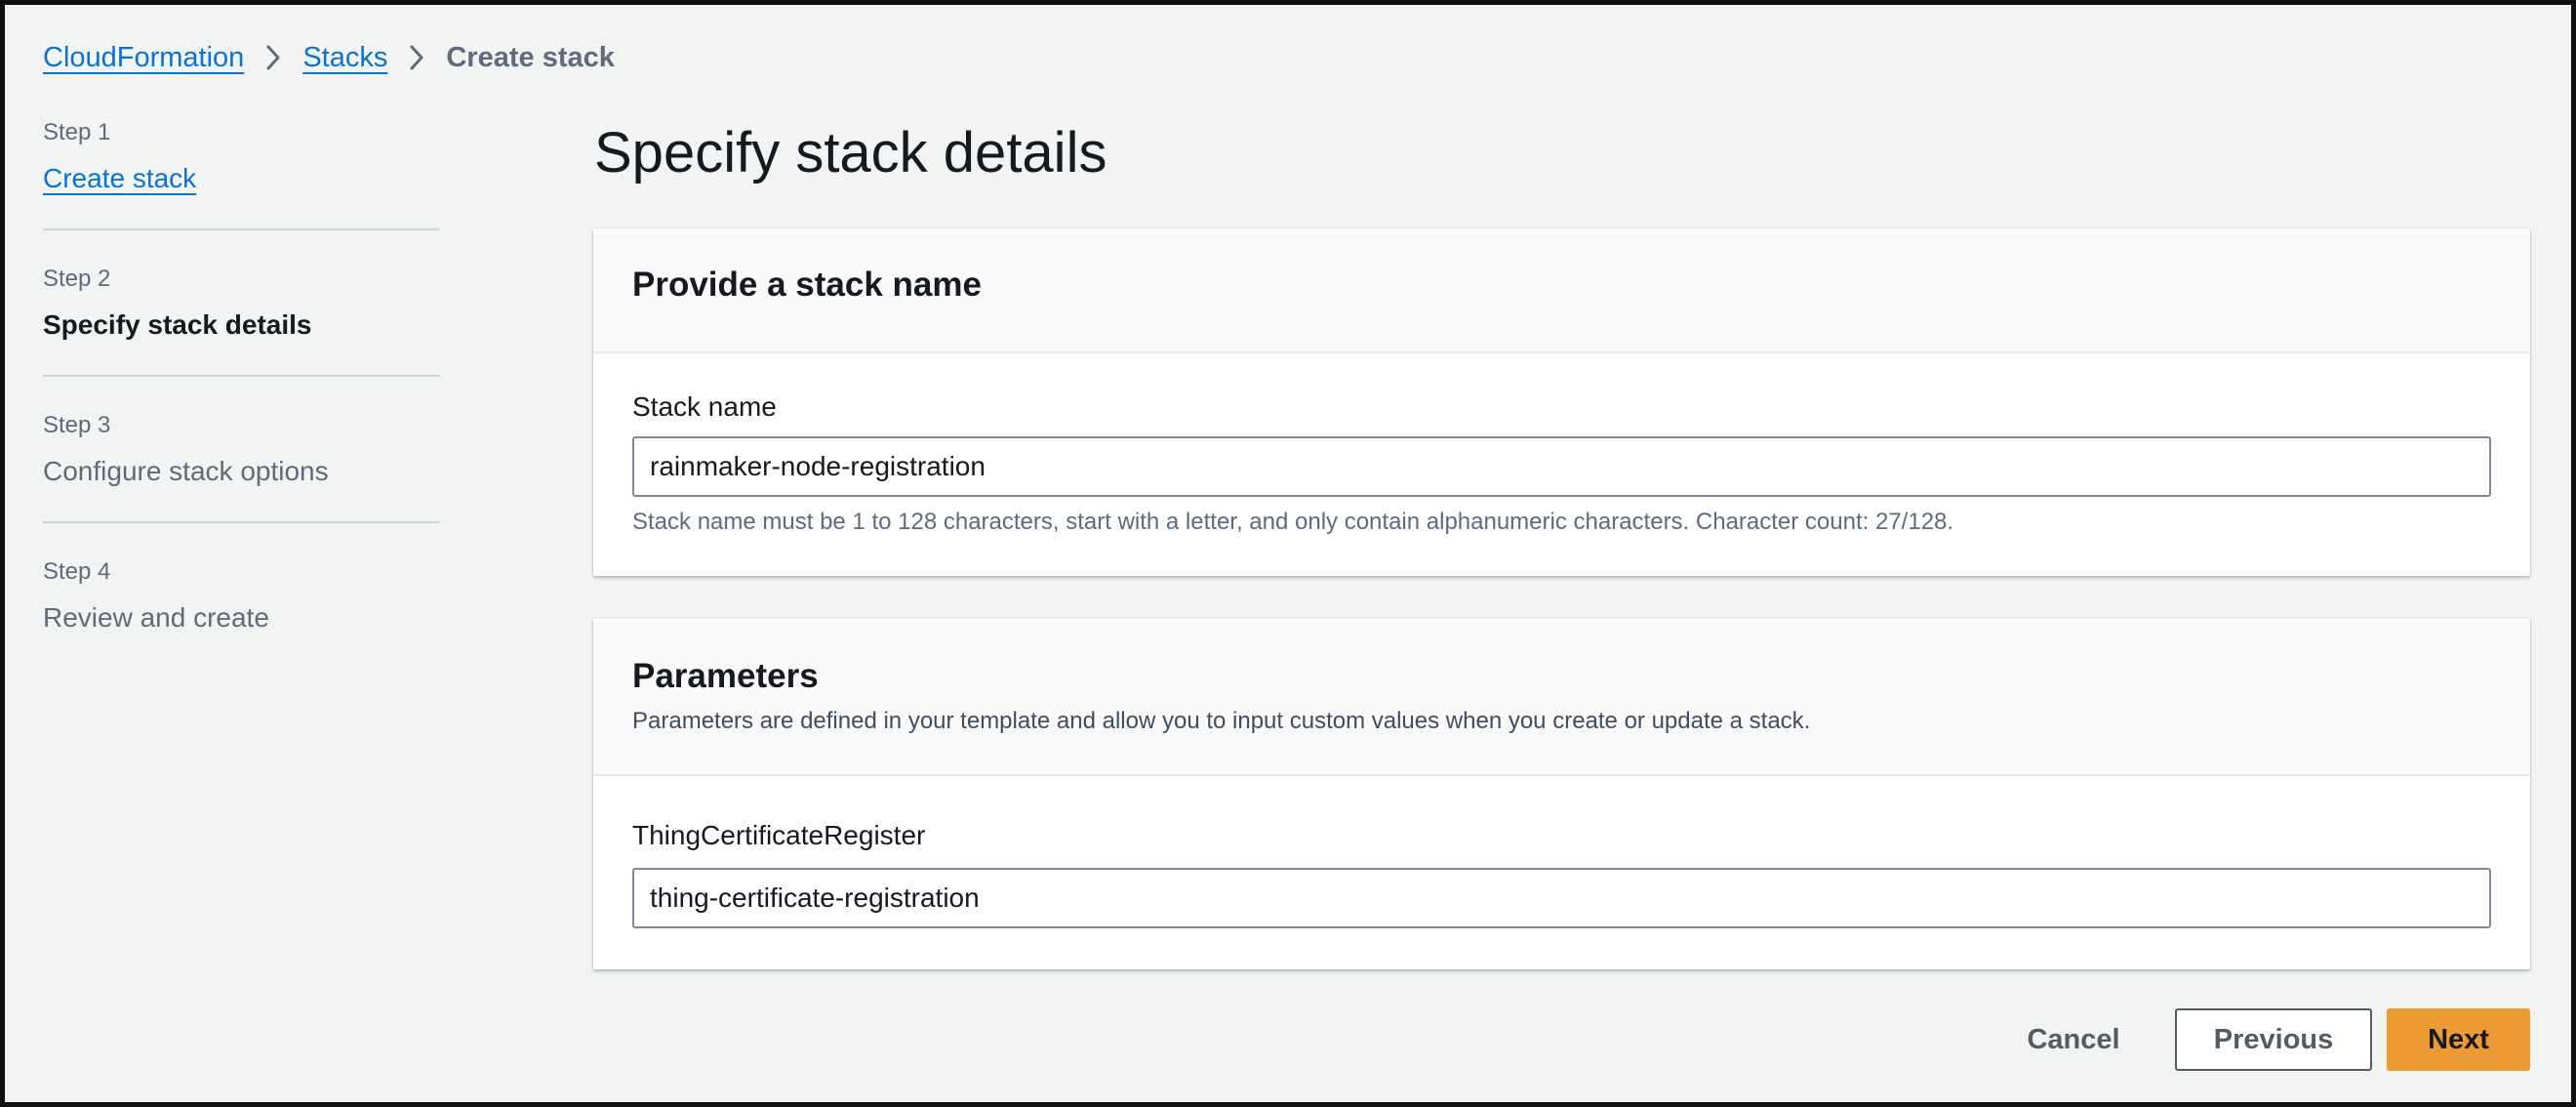 The width and height of the screenshot is (2576, 1107). Describe the element at coordinates (77, 279) in the screenshot. I see `step-2-number: Step 2` at that location.